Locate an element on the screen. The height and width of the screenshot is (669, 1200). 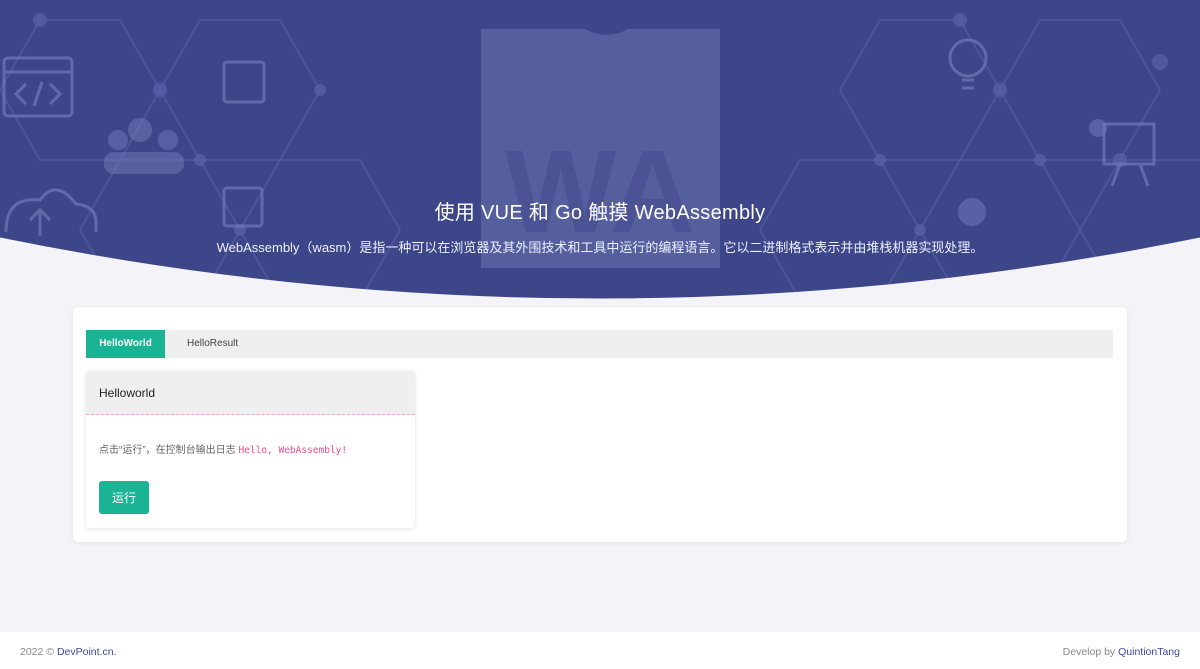
footer-developer-link: QuintionTang is located at coordinates (1149, 652).